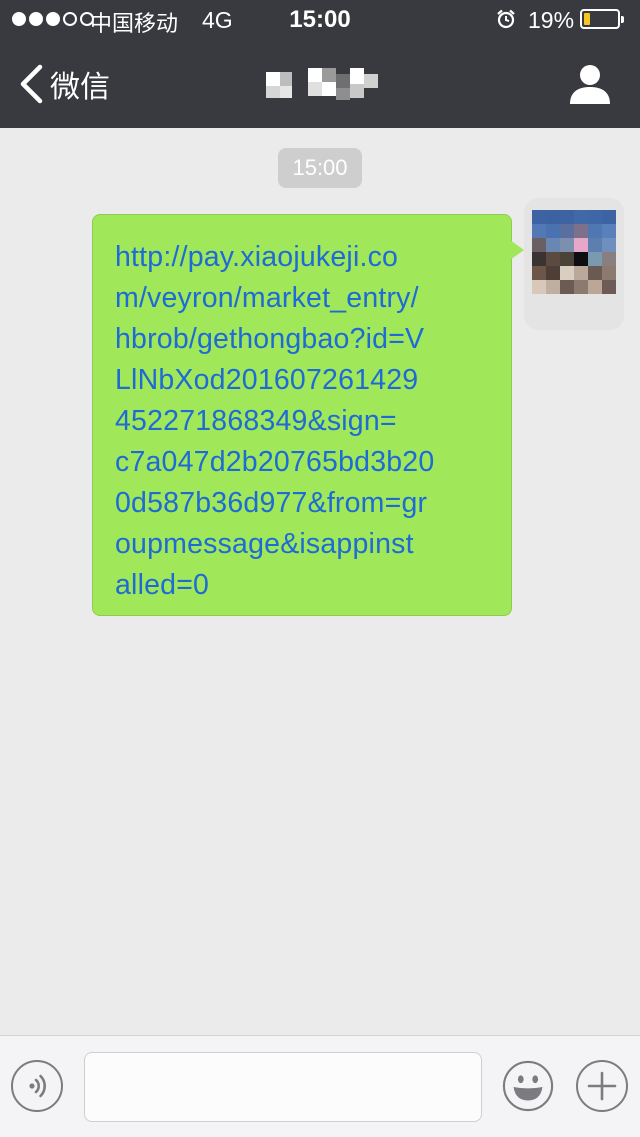  Describe the element at coordinates (283, 1087) in the screenshot. I see `message-input` at that location.